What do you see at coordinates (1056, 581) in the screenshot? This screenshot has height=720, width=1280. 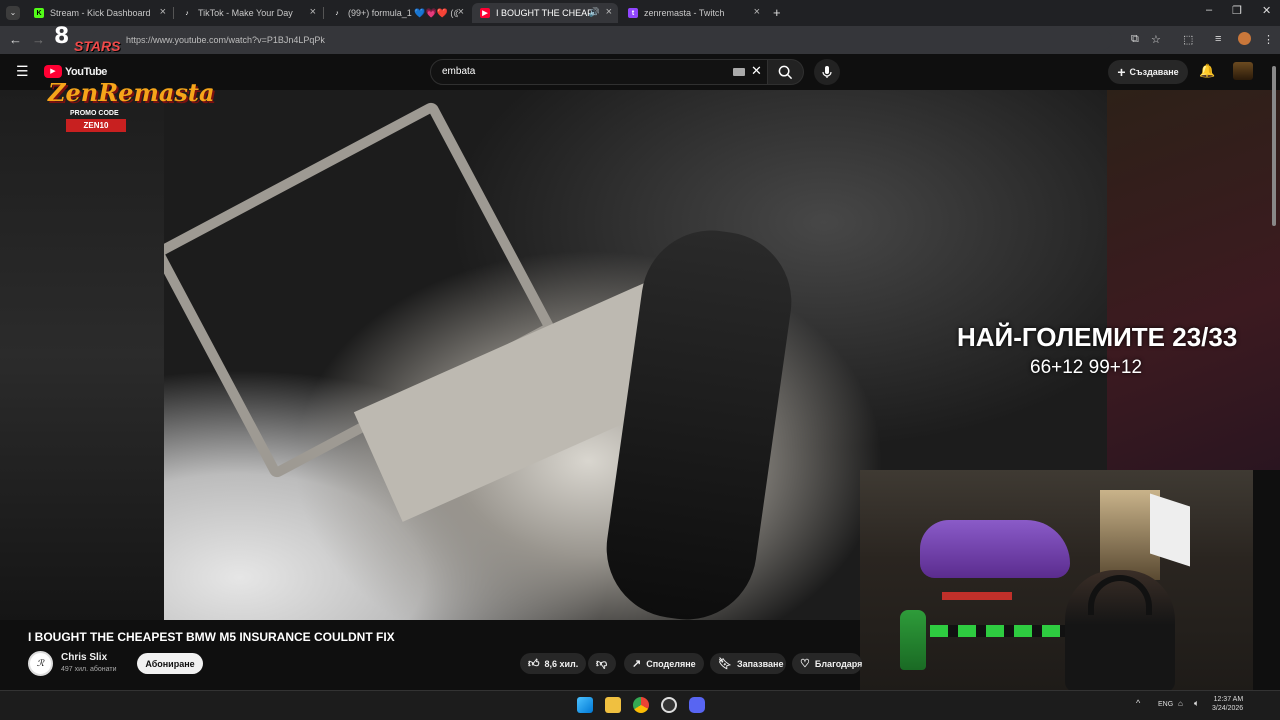 I see `webcam-overlay` at bounding box center [1056, 581].